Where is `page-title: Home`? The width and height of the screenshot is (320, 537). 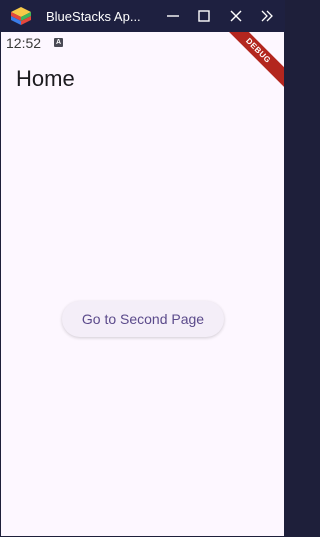 page-title: Home is located at coordinates (45, 78).